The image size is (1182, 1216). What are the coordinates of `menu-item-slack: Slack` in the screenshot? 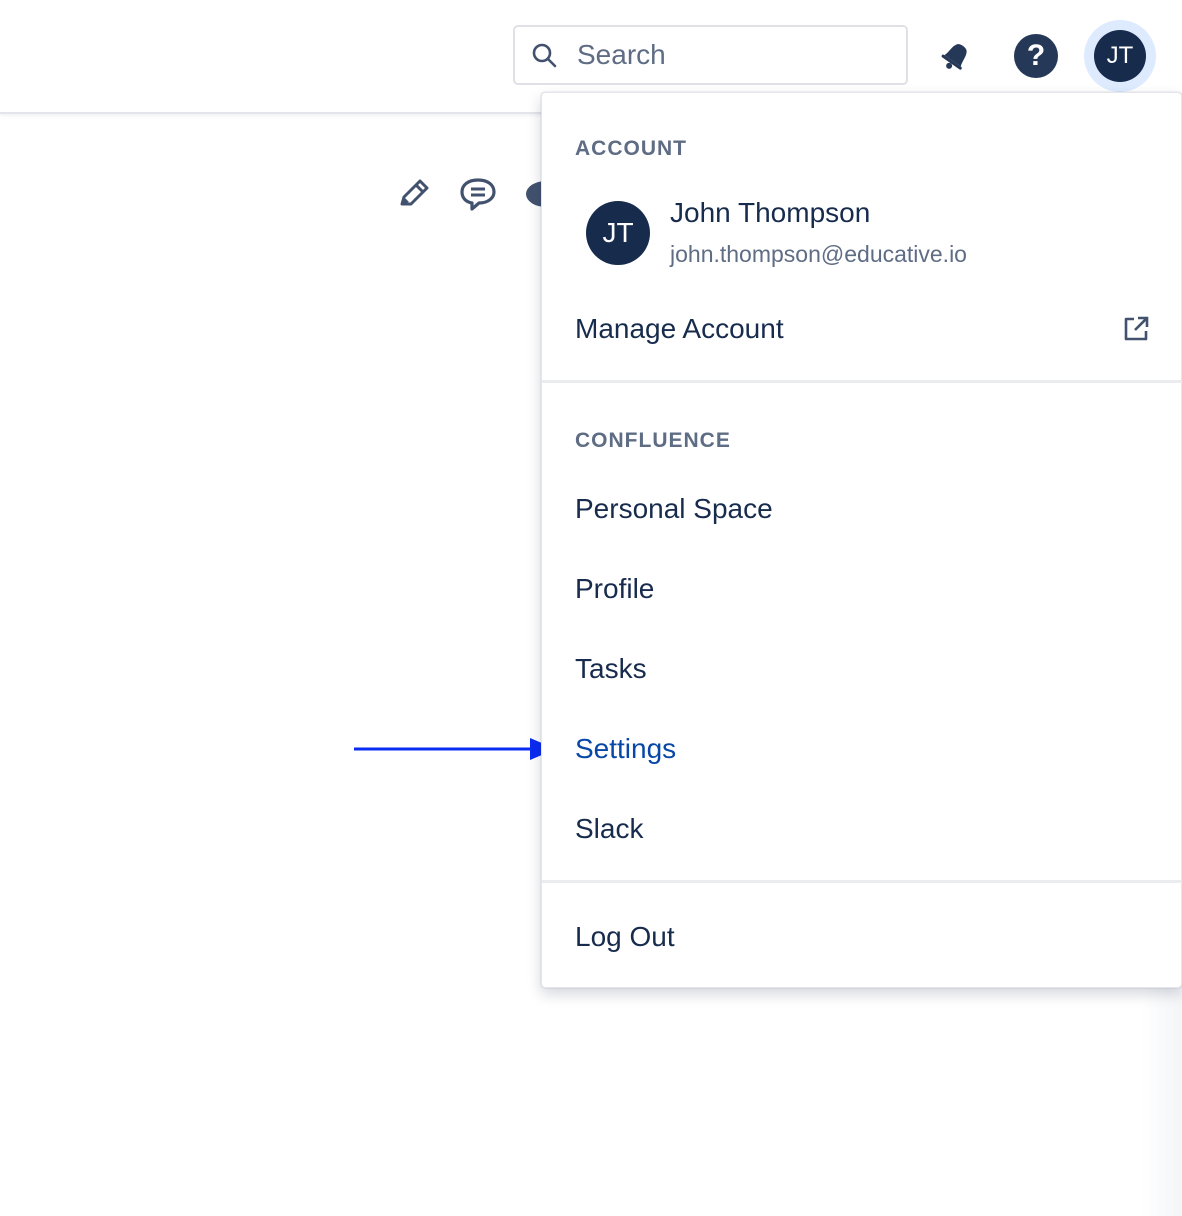 It's located at (609, 829).